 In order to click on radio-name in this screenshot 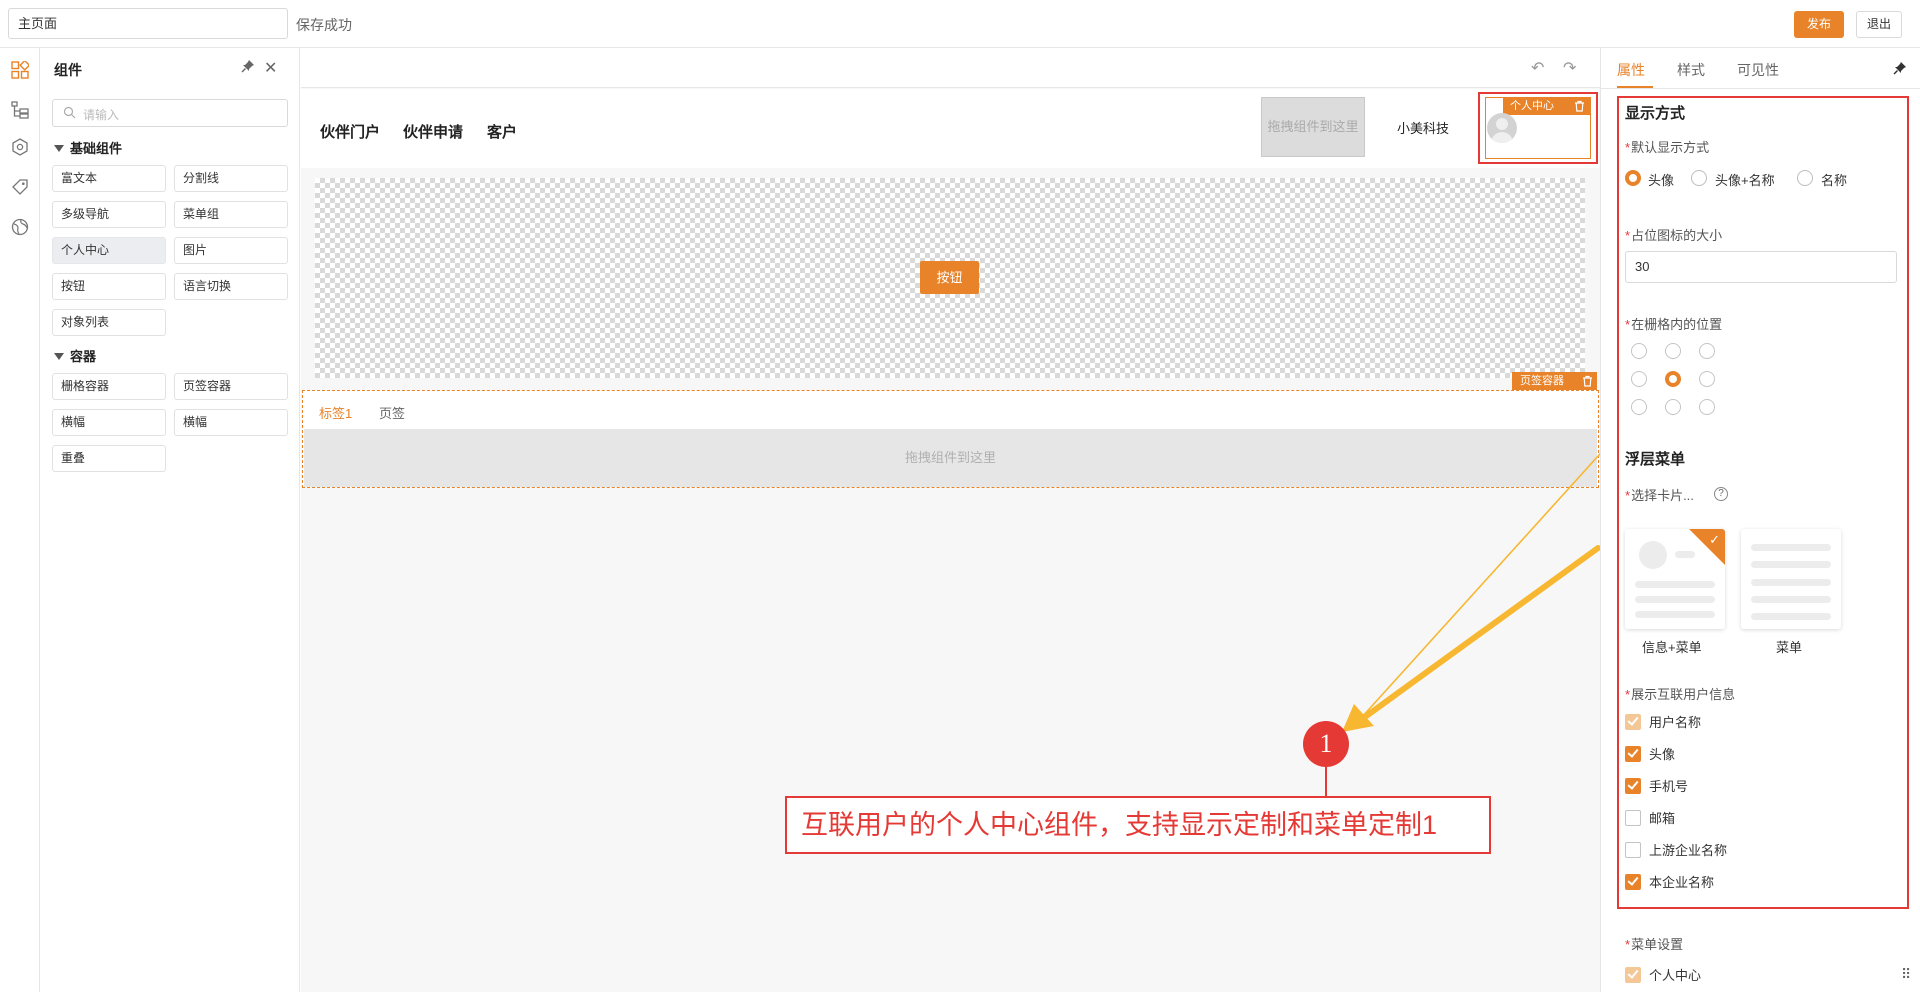, I will do `click(1805, 178)`.